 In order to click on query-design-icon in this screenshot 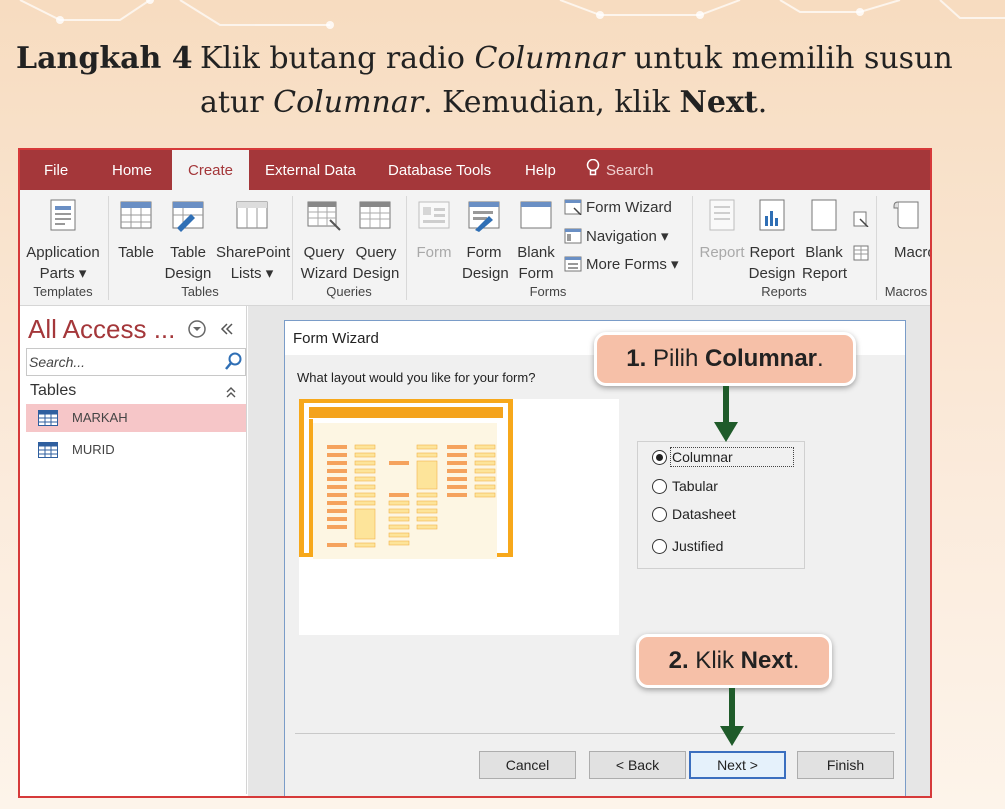, I will do `click(375, 215)`.